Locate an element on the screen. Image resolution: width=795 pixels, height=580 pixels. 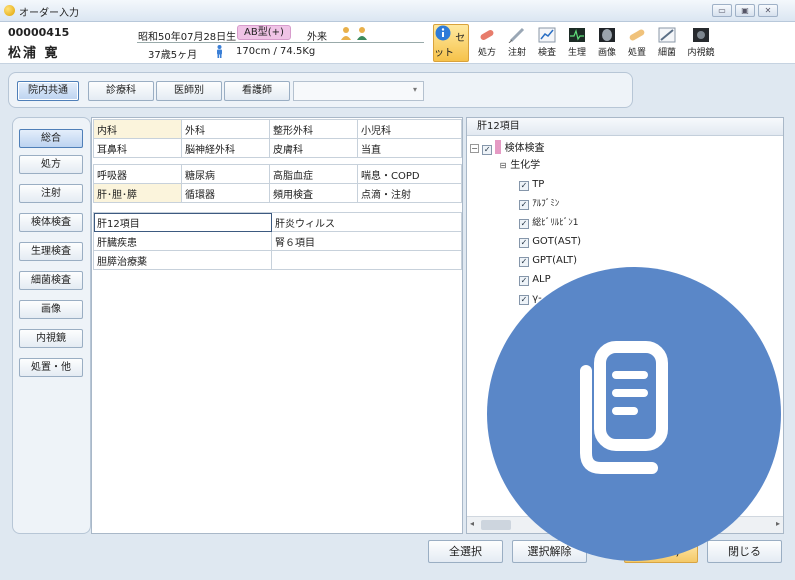
grid-cell: 呼吸器 is located at coordinates (137, 174).